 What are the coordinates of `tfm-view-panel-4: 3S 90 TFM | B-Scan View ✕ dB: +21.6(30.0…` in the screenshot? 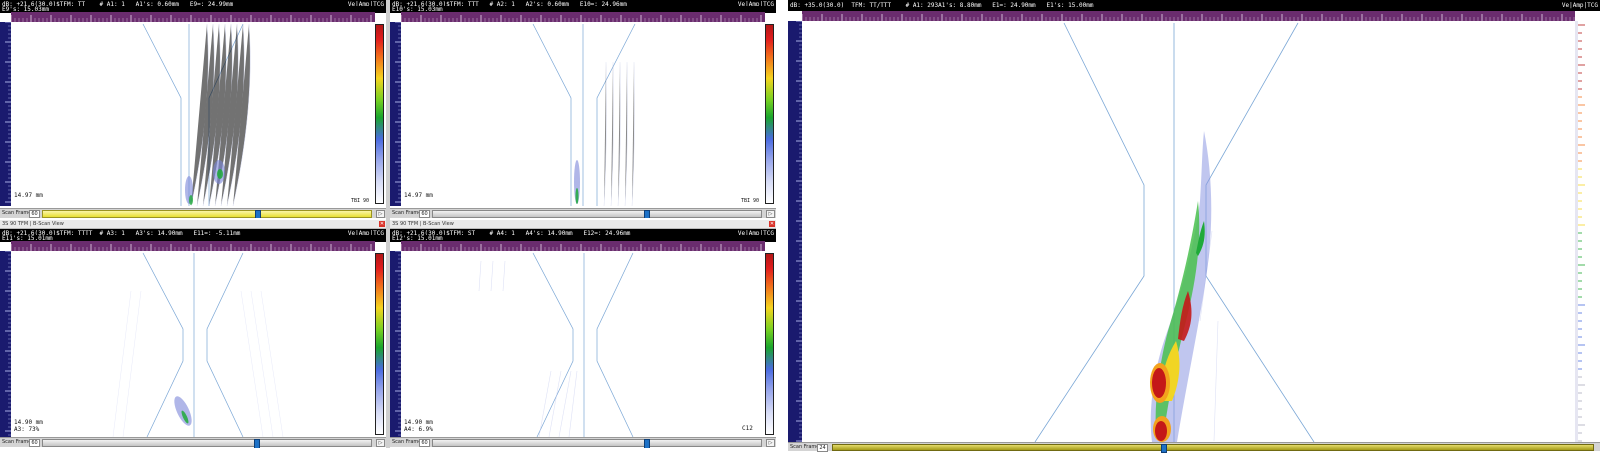 It's located at (583, 334).